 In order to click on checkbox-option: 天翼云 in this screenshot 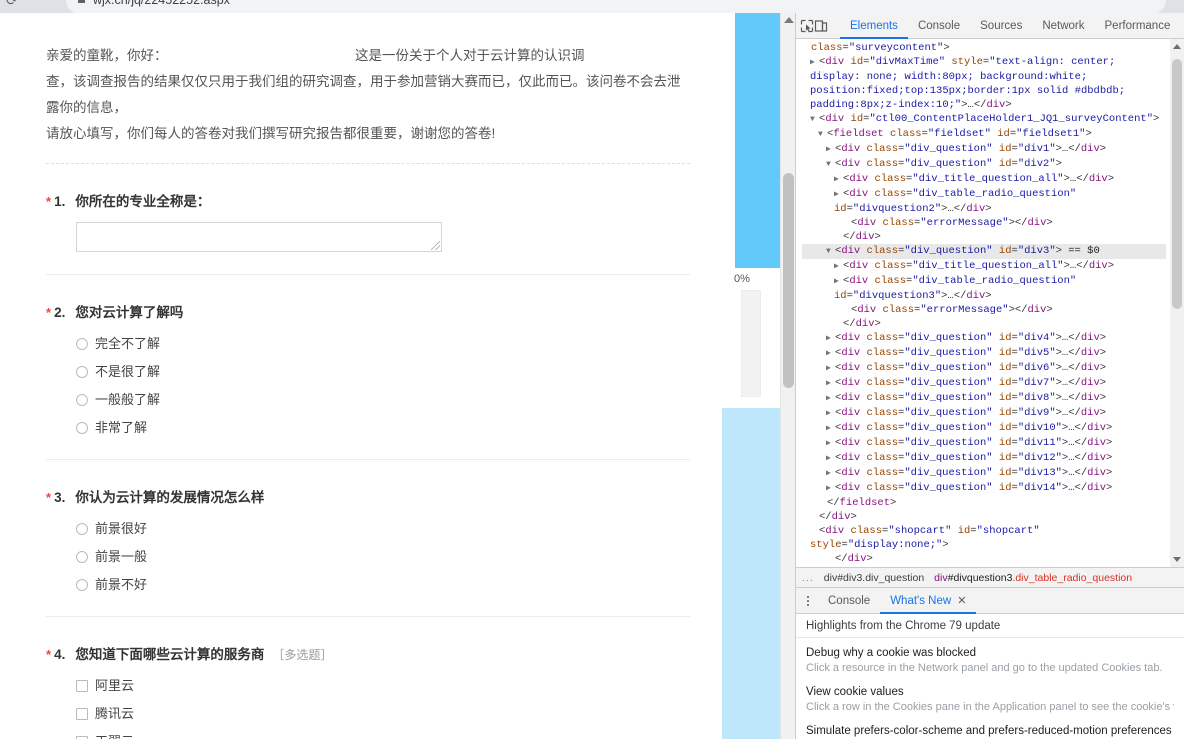, I will do `click(383, 736)`.